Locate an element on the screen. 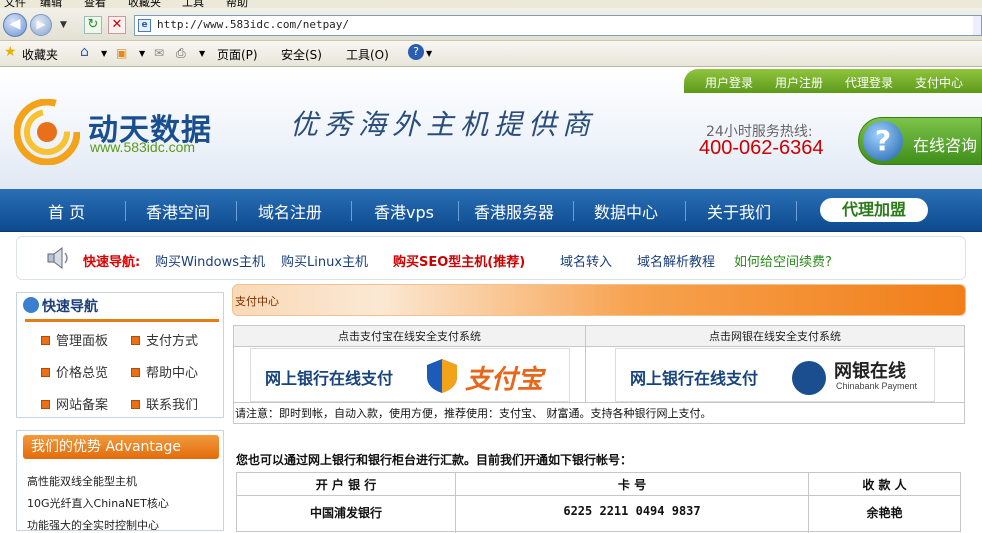 The image size is (982, 533). payment-center-link: 支付中心 is located at coordinates (939, 82).